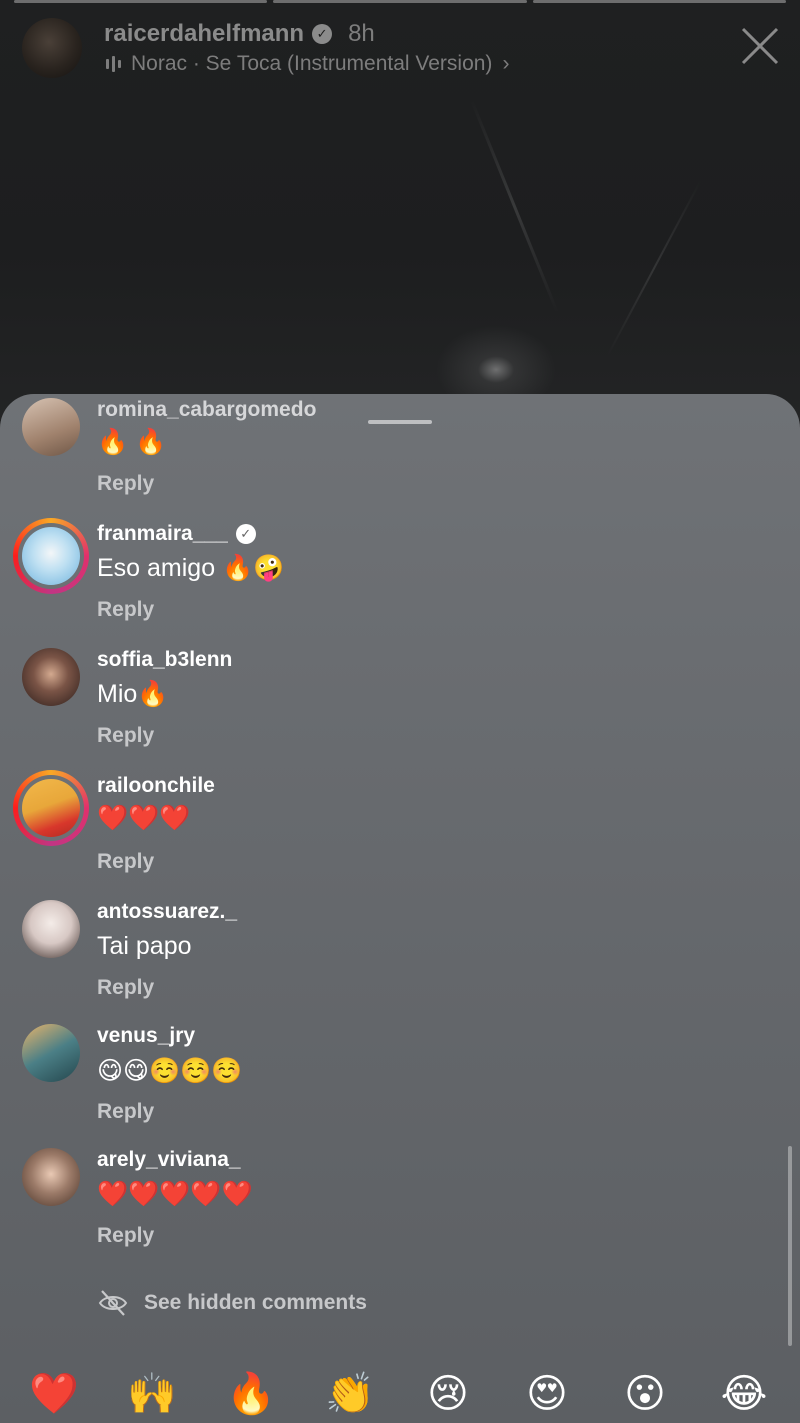 Image resolution: width=800 pixels, height=1423 pixels. Describe the element at coordinates (744, 1394) in the screenshot. I see `reaction-laugh: 😂` at that location.